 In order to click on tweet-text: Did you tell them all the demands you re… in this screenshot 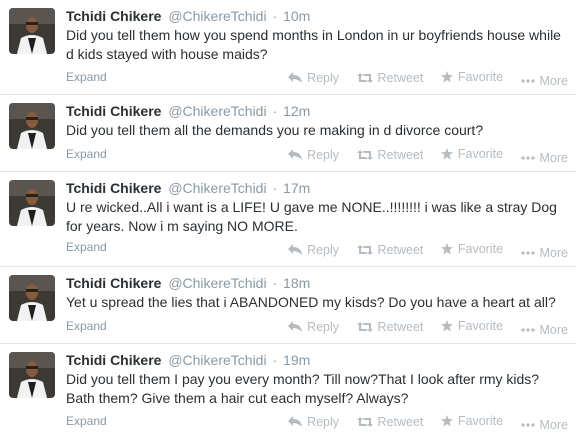, I will do `click(275, 130)`.